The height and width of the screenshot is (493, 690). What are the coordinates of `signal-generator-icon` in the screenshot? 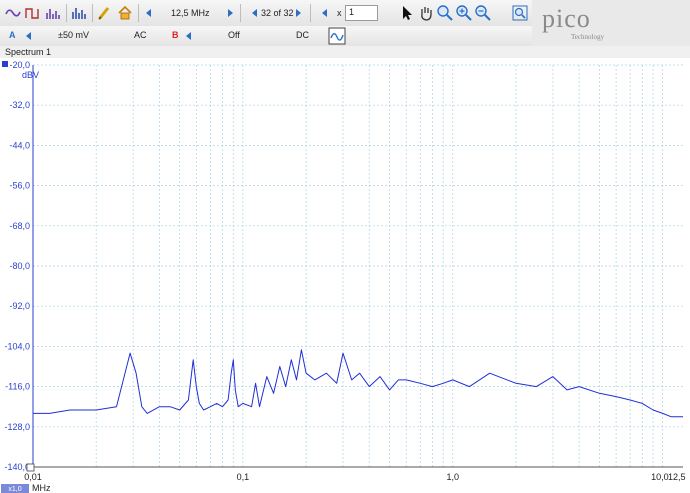 It's located at (337, 36).